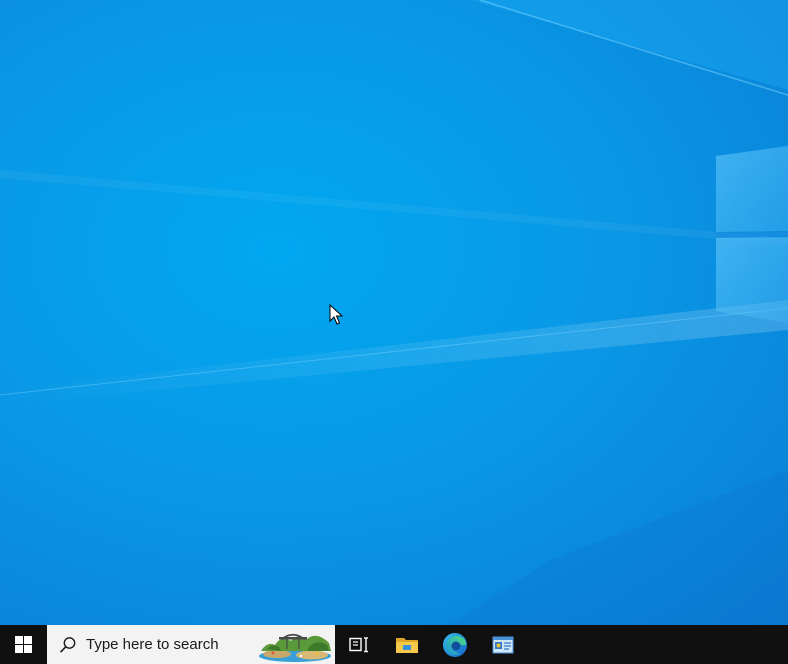 The height and width of the screenshot is (664, 788). I want to click on file-explorer-button, so click(407, 644).